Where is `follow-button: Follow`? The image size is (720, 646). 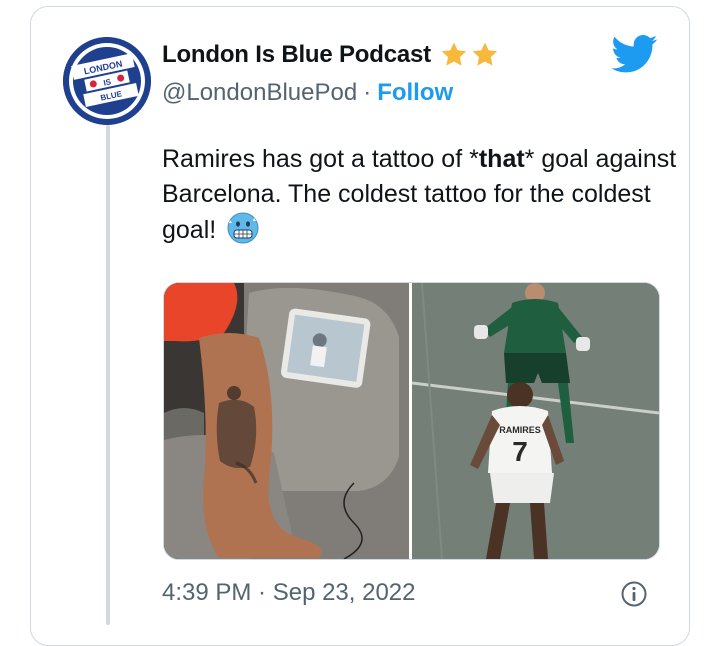
follow-button: Follow is located at coordinates (415, 93).